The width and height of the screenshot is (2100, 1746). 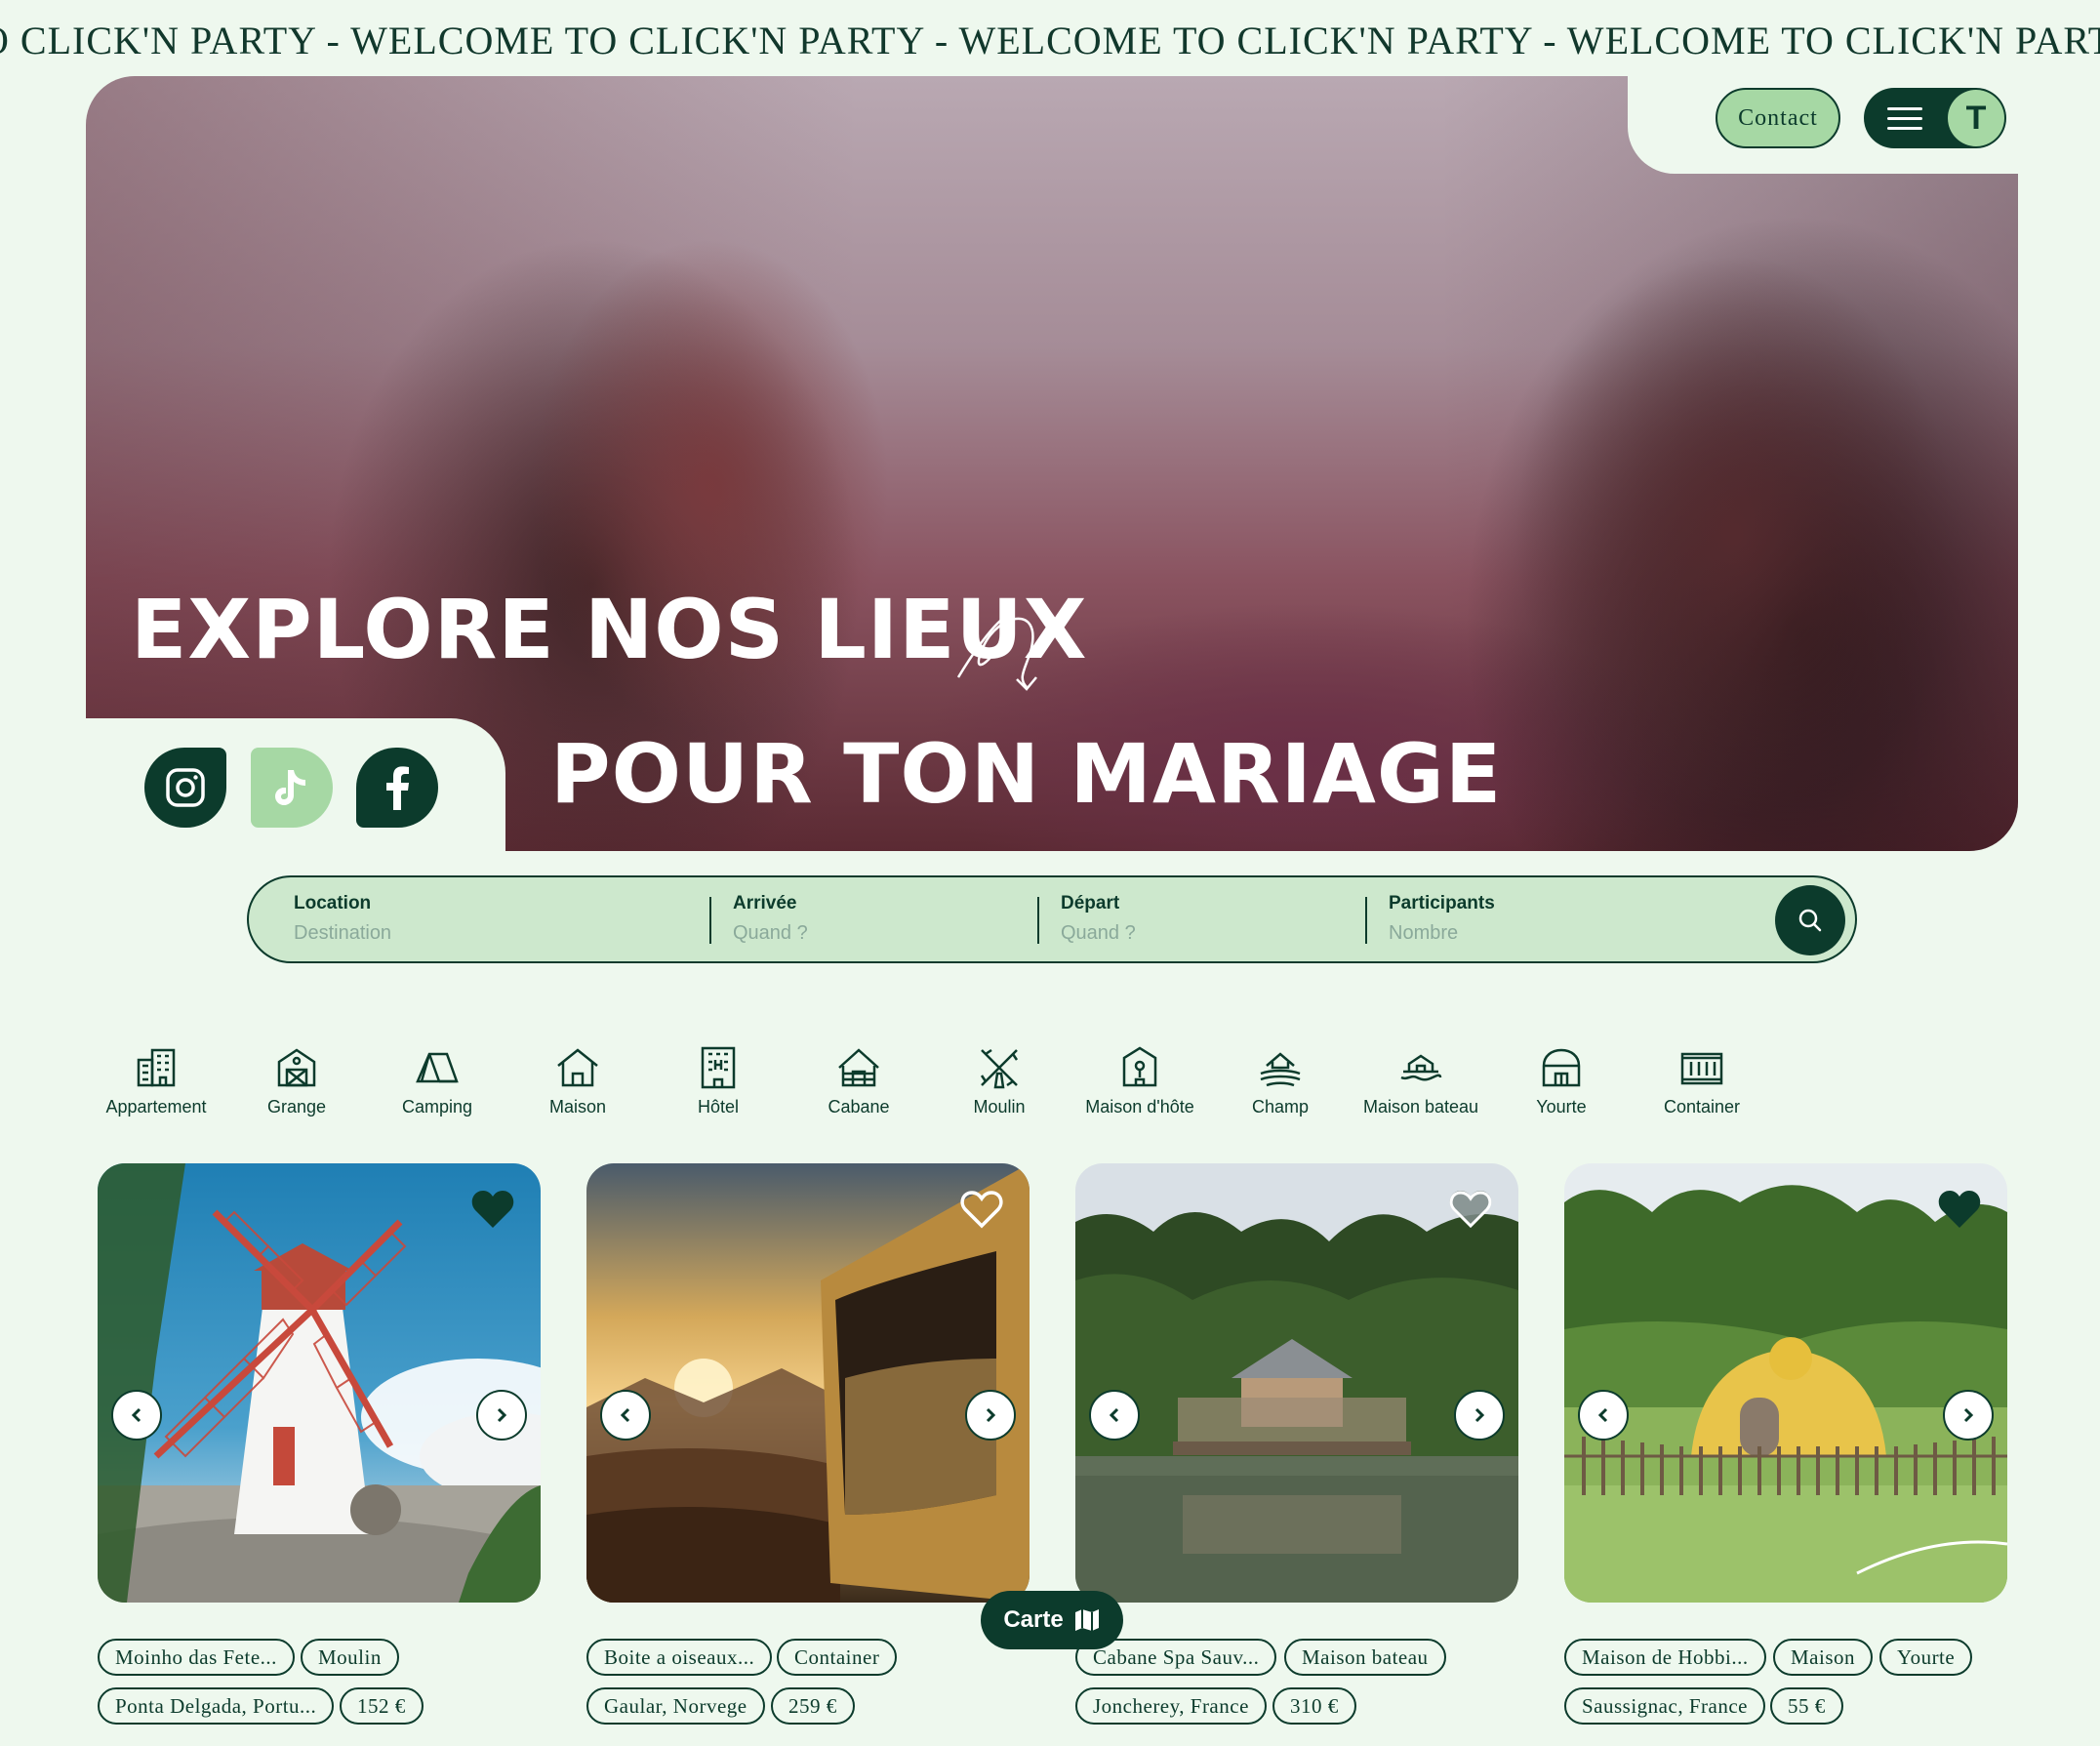 What do you see at coordinates (770, 919) in the screenshot?
I see `arrival-field: Arrivée Quand ?` at bounding box center [770, 919].